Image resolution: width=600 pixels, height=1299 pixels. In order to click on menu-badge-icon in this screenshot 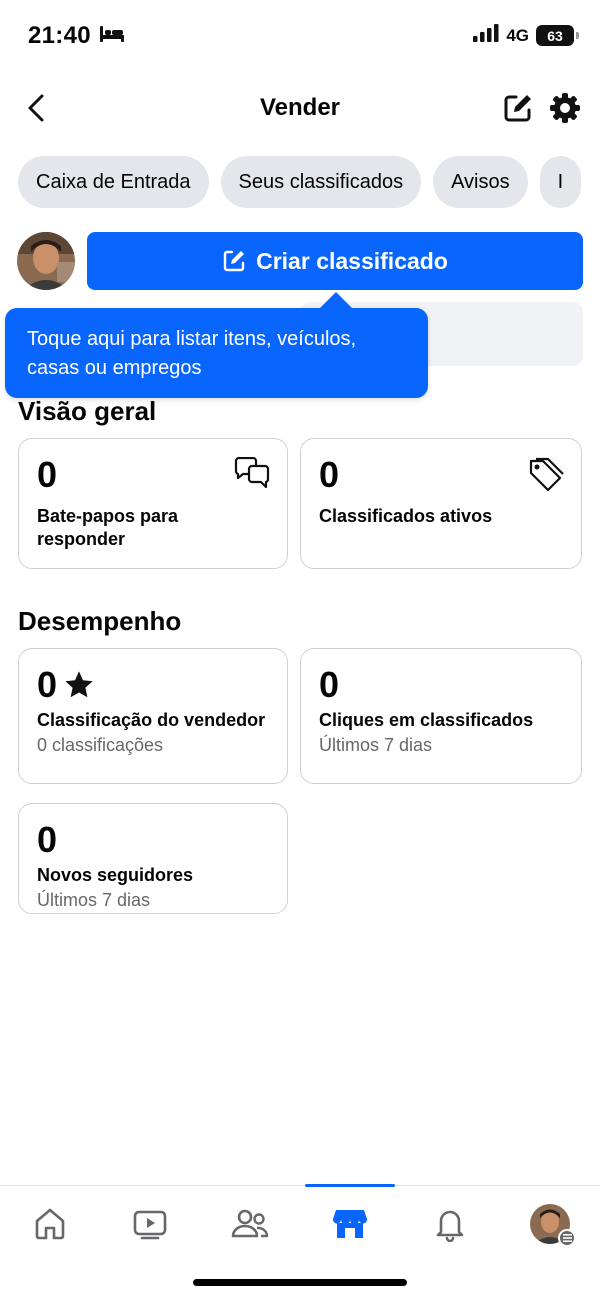, I will do `click(567, 1238)`.